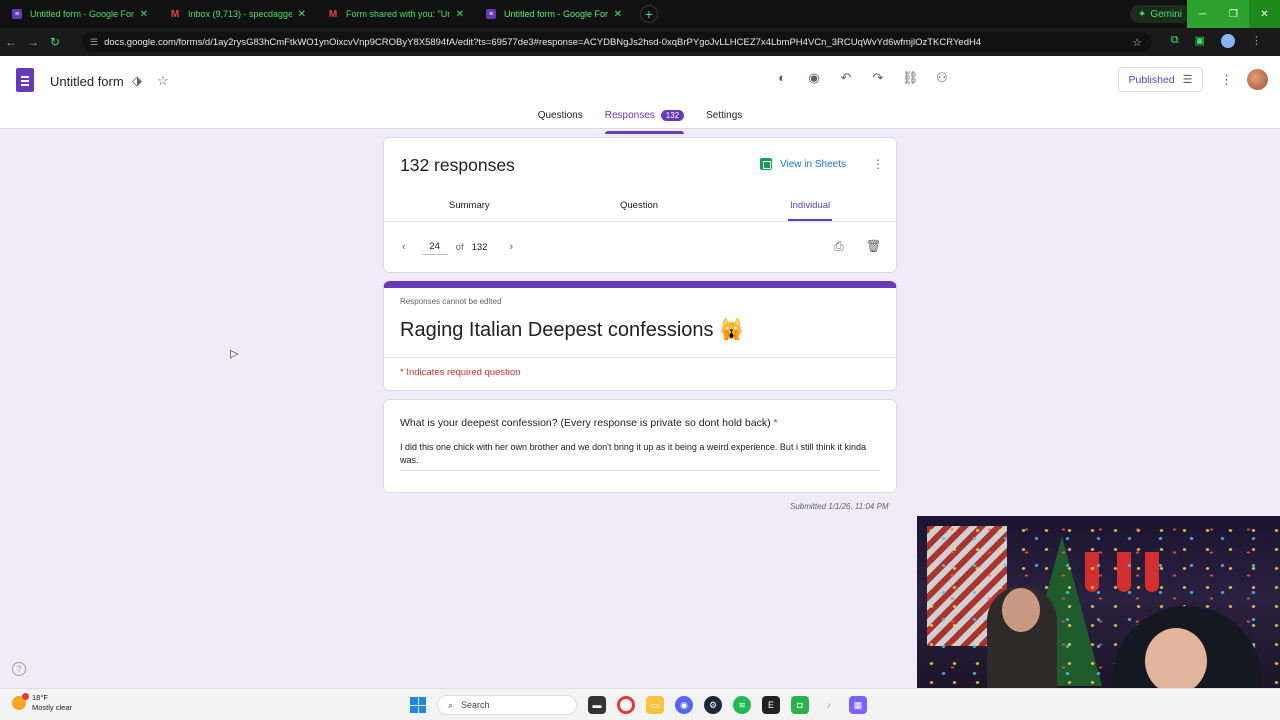  What do you see at coordinates (52, 707) in the screenshot?
I see `weather-condition: Mostly clear` at bounding box center [52, 707].